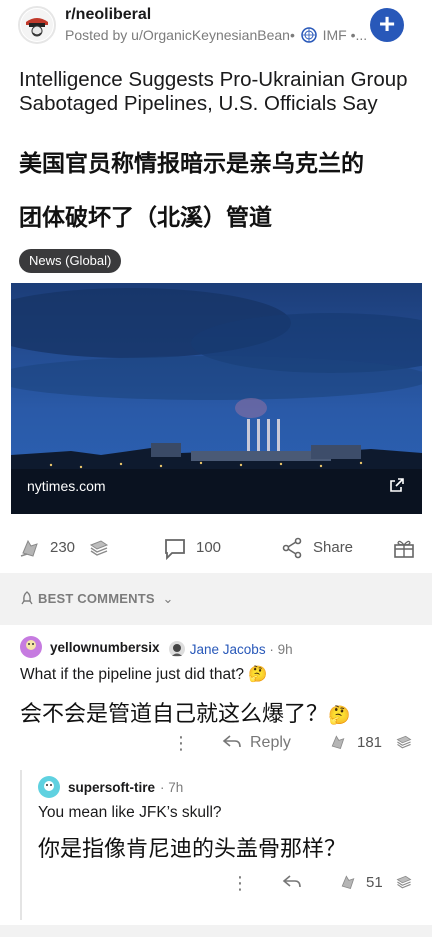 The width and height of the screenshot is (432, 937). What do you see at coordinates (66, 486) in the screenshot?
I see `link-domain: nytimes.com` at bounding box center [66, 486].